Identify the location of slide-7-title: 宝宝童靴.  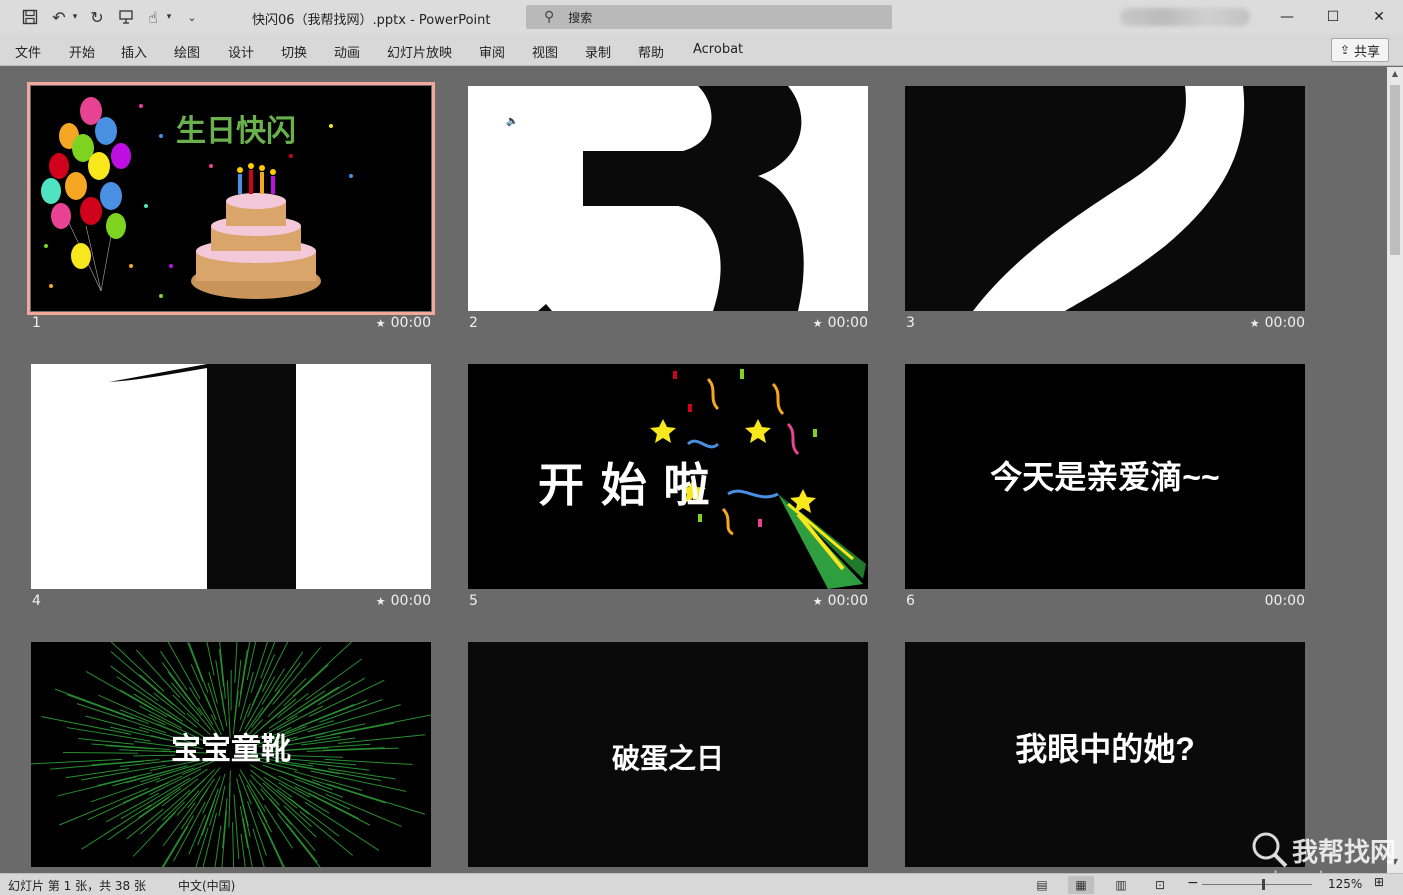
(231, 749).